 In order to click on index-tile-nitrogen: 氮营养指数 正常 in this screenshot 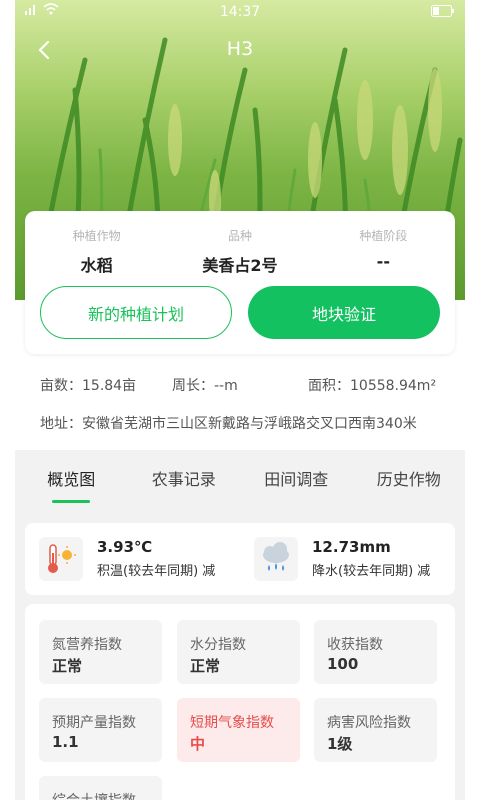, I will do `click(100, 652)`.